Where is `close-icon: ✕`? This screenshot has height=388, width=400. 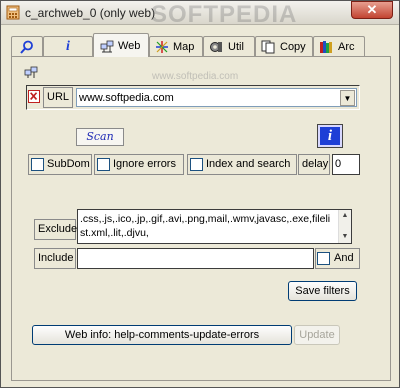
close-icon: ✕ is located at coordinates (372, 9).